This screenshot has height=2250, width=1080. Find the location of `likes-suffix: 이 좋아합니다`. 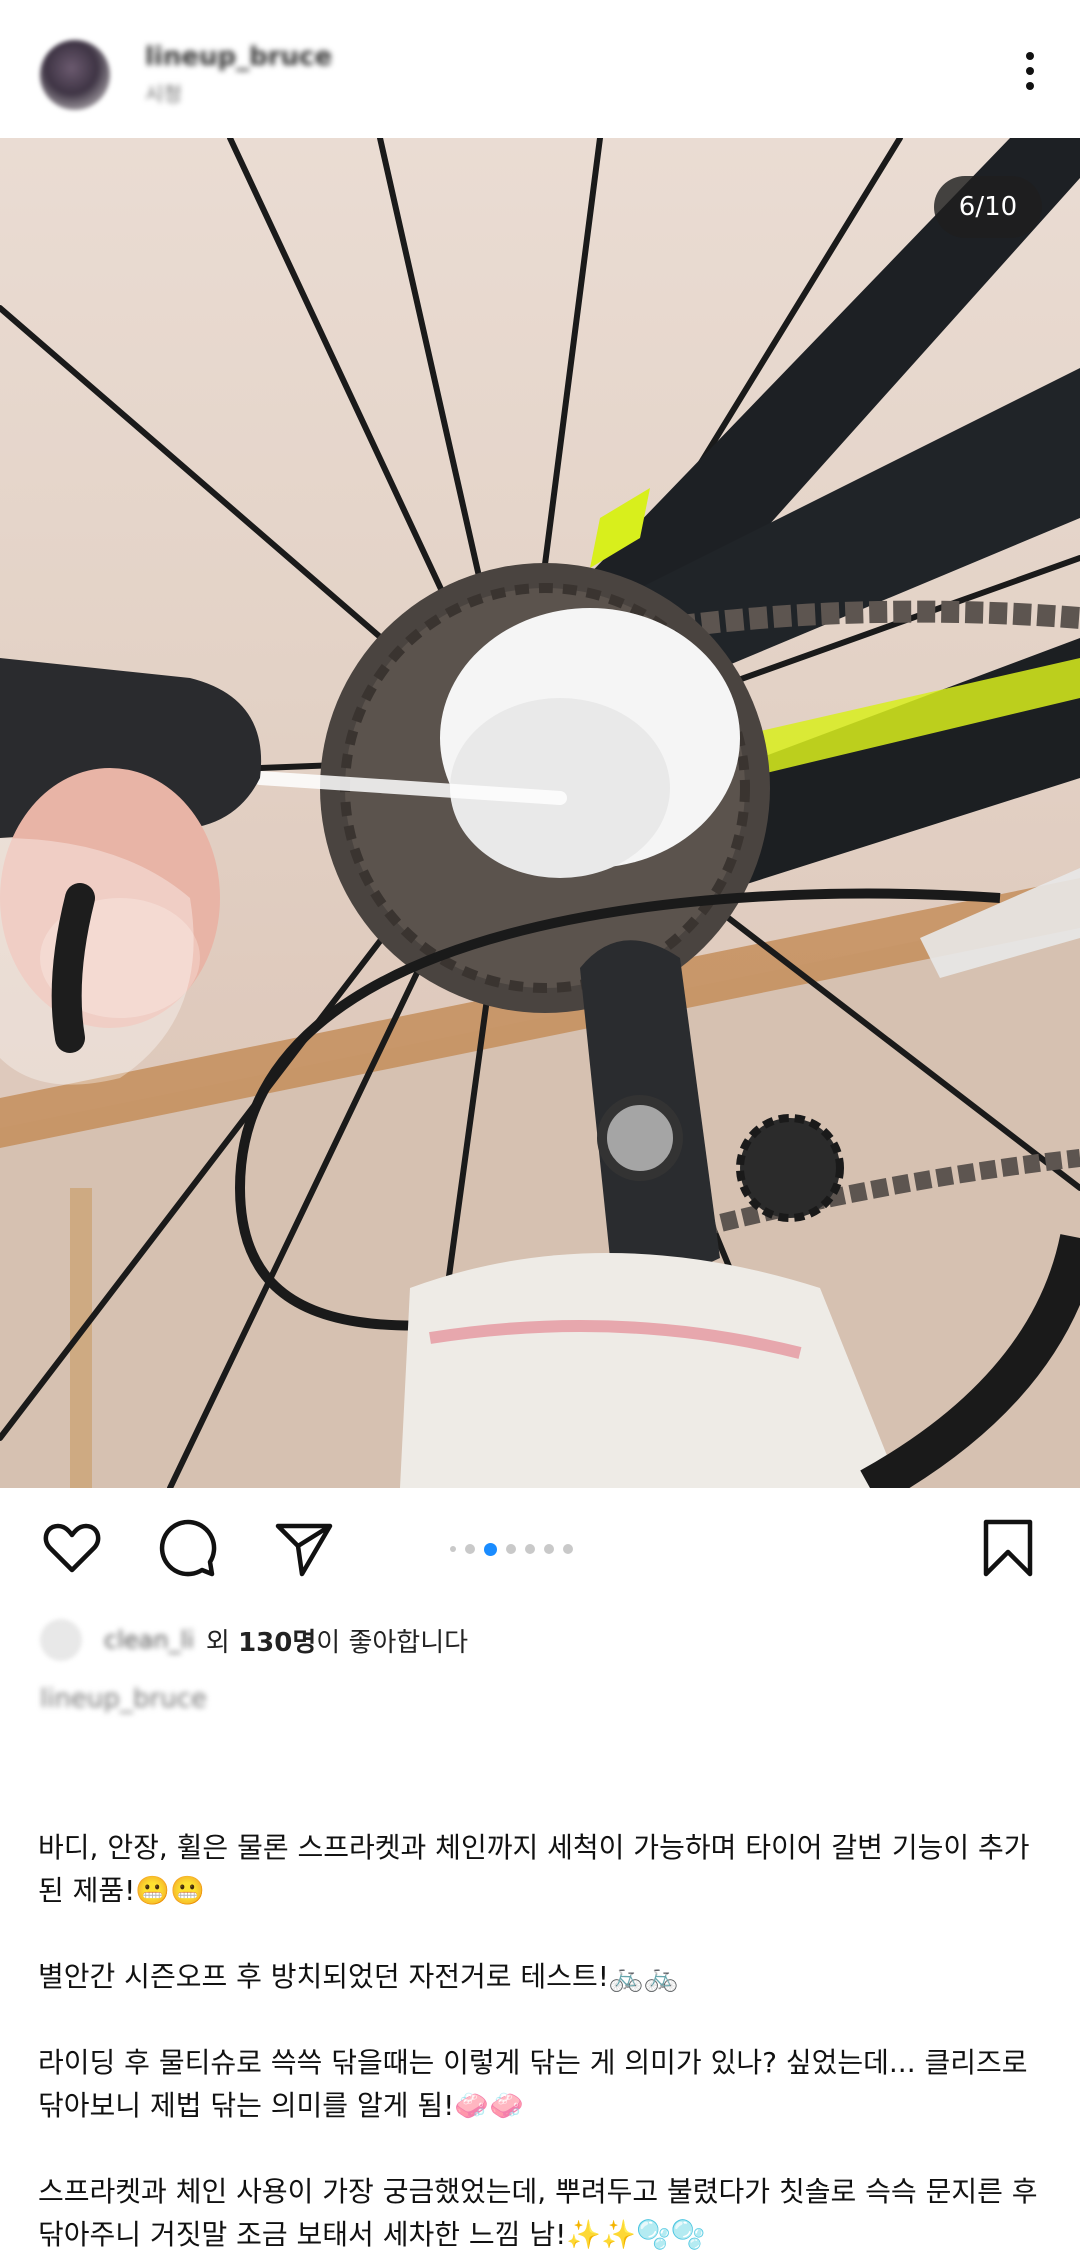

likes-suffix: 이 좋아합니다 is located at coordinates (392, 1642).